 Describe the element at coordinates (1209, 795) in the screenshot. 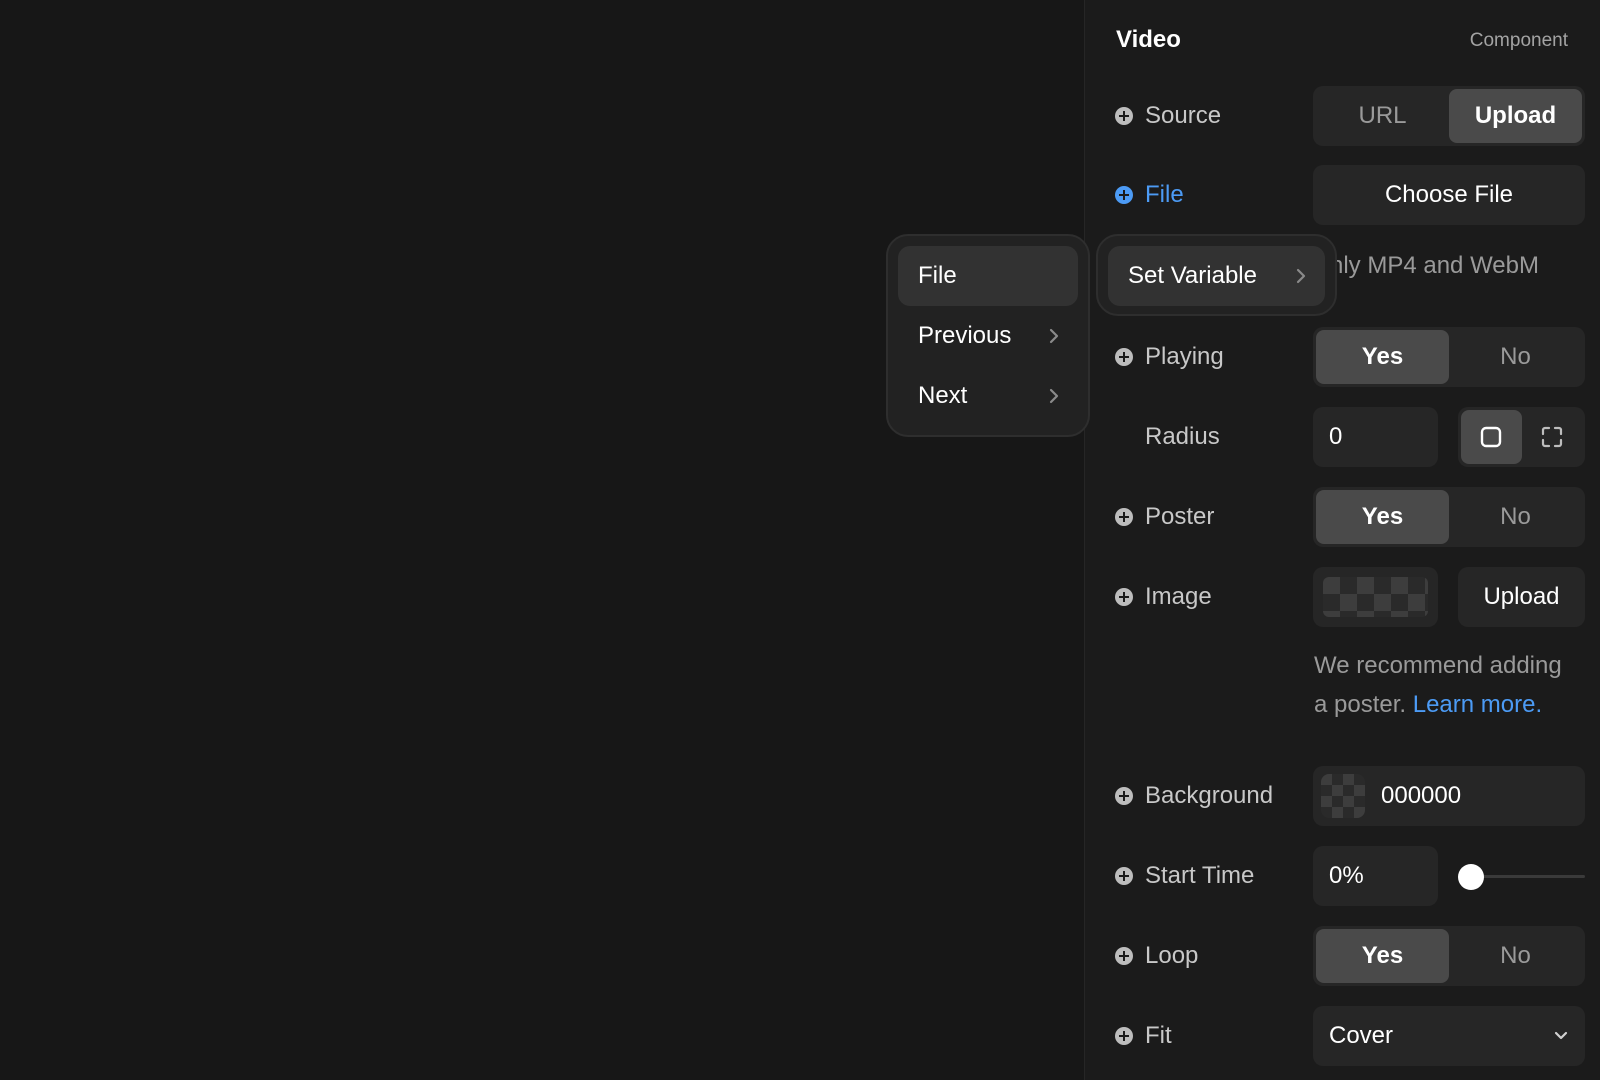

I see `background-label: Background` at that location.